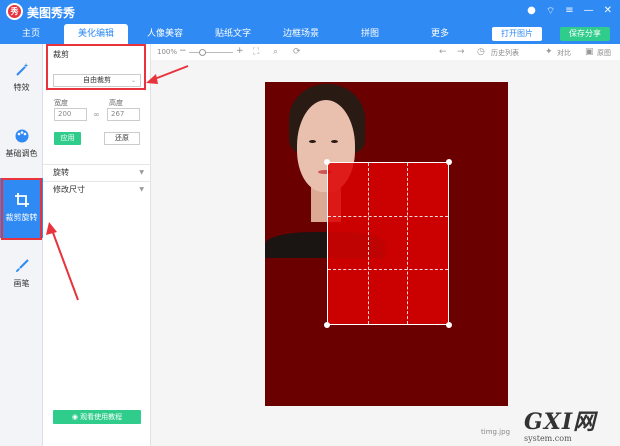 This screenshot has height=446, width=620. I want to click on file-name: timg.jpg, so click(496, 432).